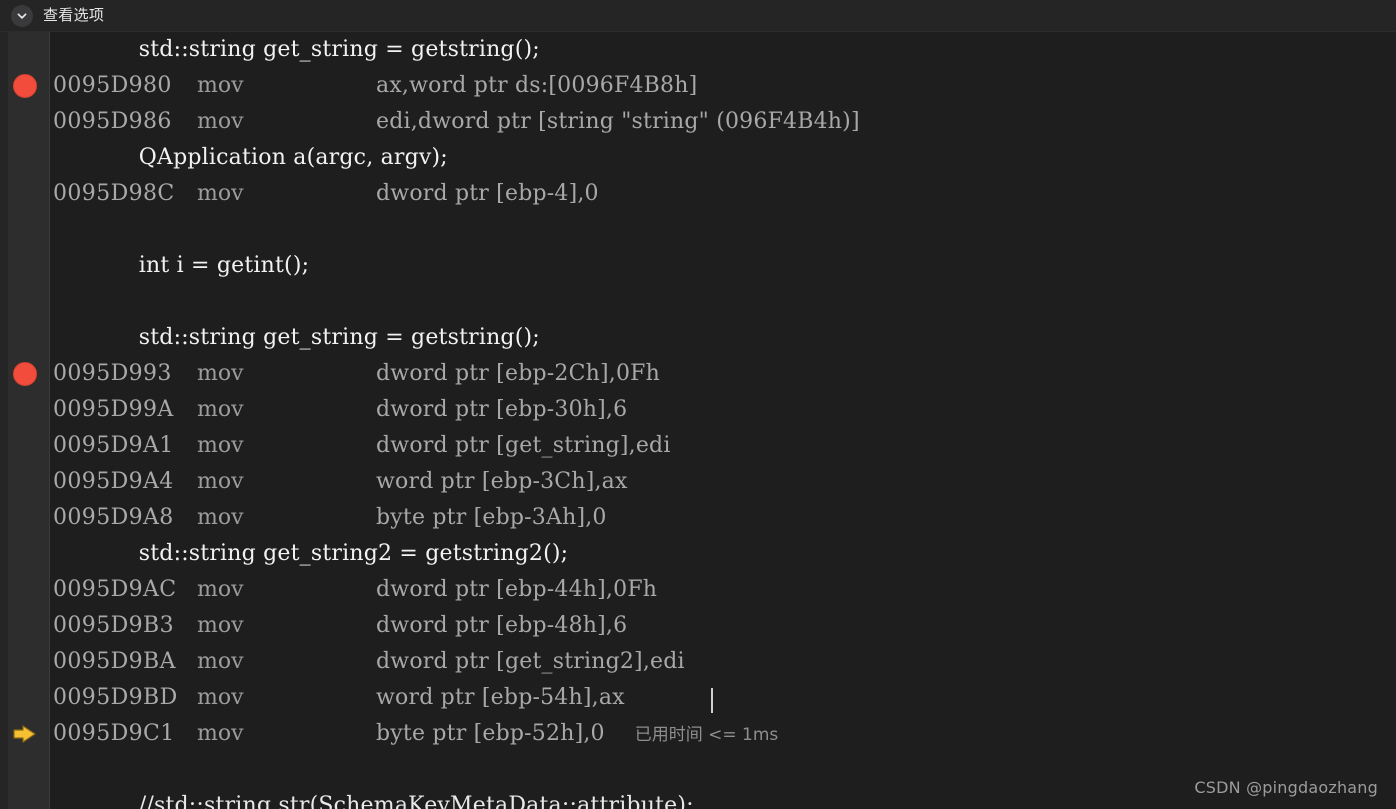 Image resolution: width=1396 pixels, height=809 pixels. What do you see at coordinates (502, 625) in the screenshot?
I see `instruction-operands: dword ptr [ebp-48h],6` at bounding box center [502, 625].